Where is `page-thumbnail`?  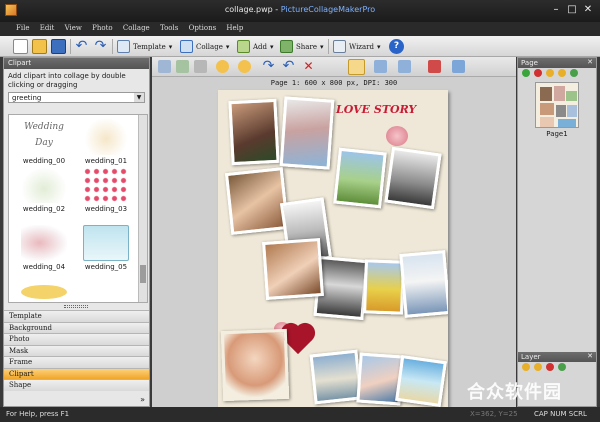
page-thumbnail is located at coordinates (557, 105).